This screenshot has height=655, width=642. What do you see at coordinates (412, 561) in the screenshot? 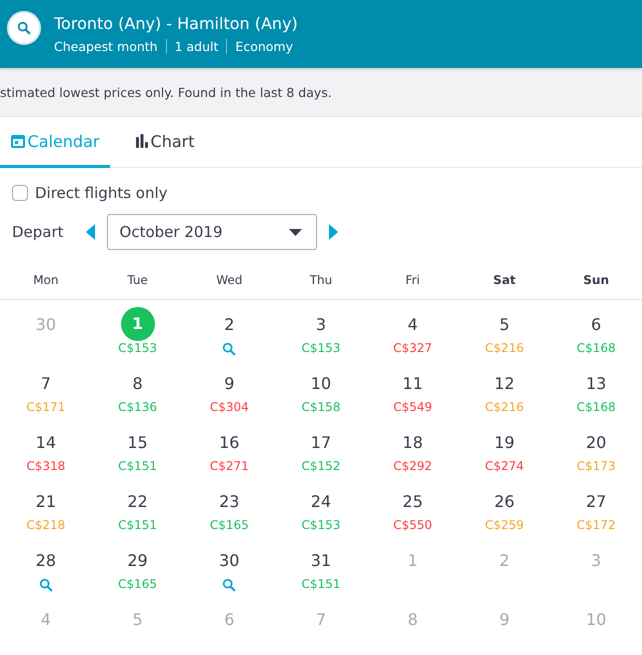
I see `day-number: 1` at bounding box center [412, 561].